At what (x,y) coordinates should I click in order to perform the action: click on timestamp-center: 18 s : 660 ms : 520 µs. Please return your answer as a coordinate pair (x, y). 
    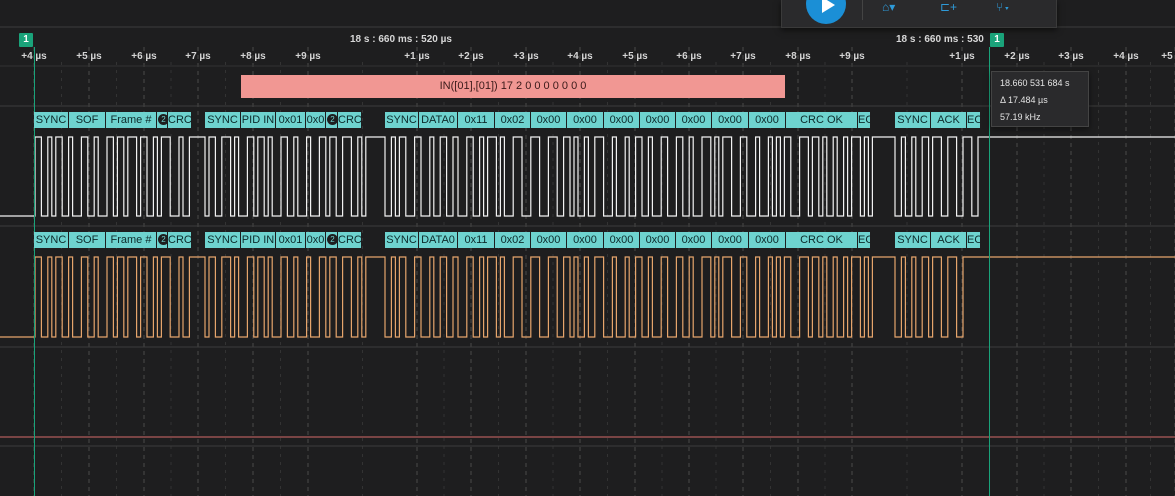
    Looking at the image, I should click on (401, 39).